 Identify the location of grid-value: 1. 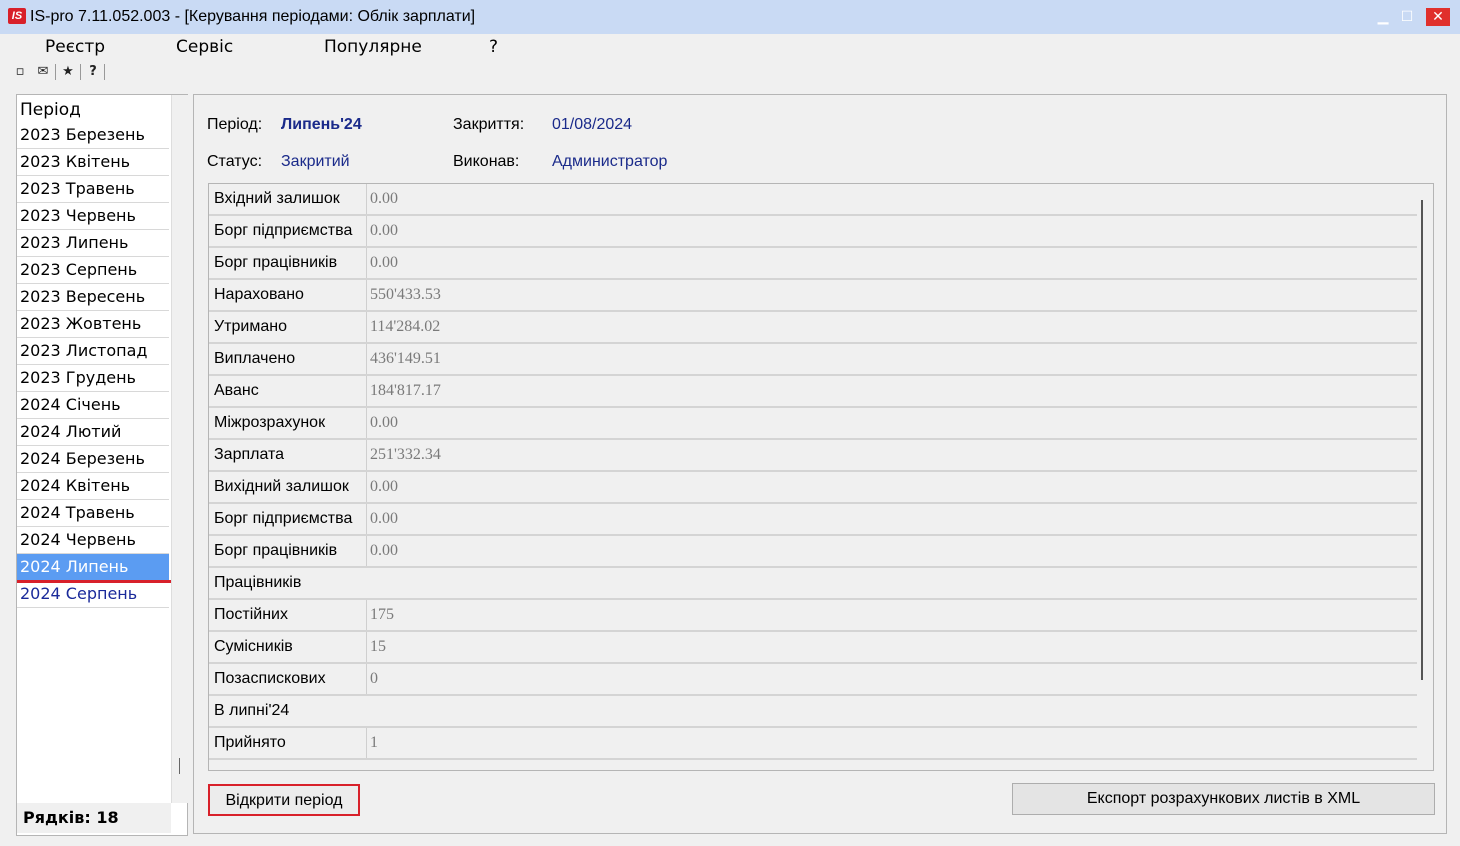
(374, 742).